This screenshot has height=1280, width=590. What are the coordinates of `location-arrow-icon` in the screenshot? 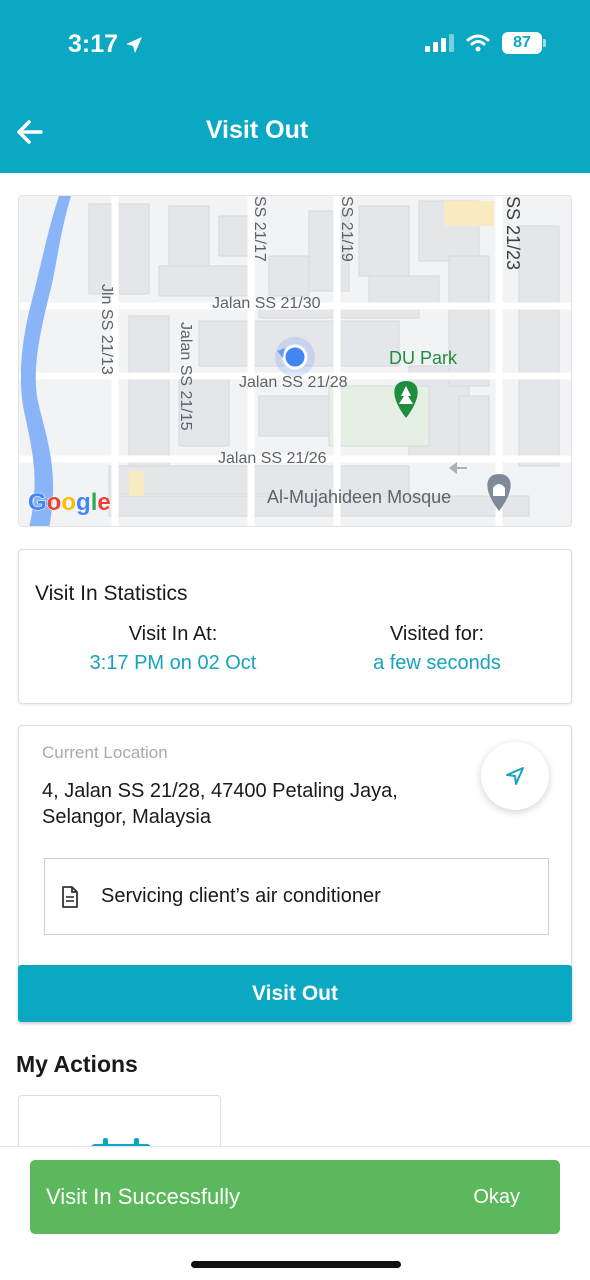 It's located at (134, 44).